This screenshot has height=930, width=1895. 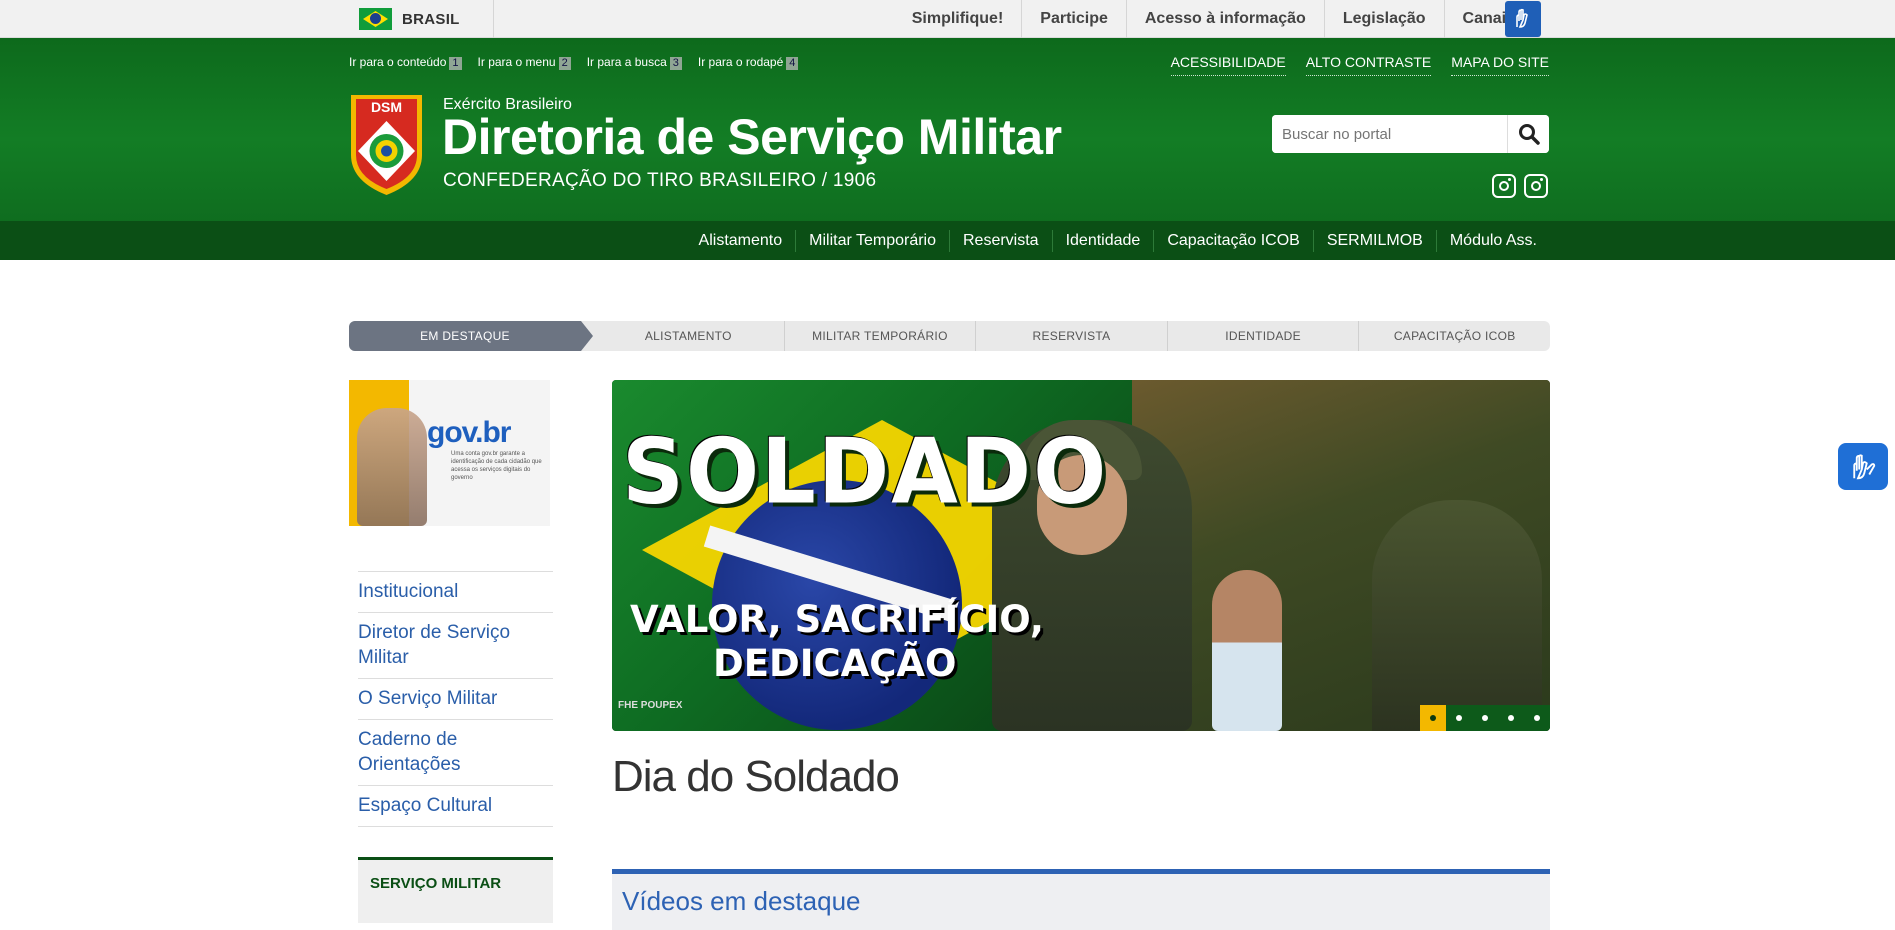 I want to click on brasil-label: BRASIL, so click(x=431, y=19).